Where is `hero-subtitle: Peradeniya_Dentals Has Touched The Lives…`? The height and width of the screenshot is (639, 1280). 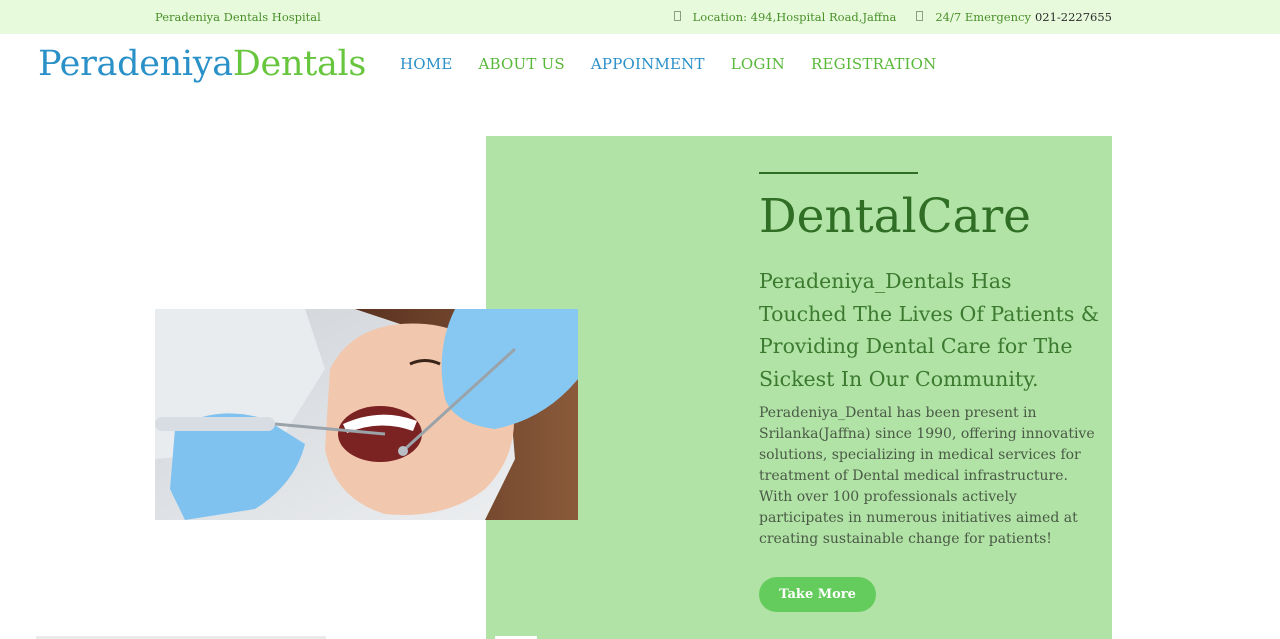
hero-subtitle: Peradeniya_Dentals Has Touched The Lives… is located at coordinates (929, 330).